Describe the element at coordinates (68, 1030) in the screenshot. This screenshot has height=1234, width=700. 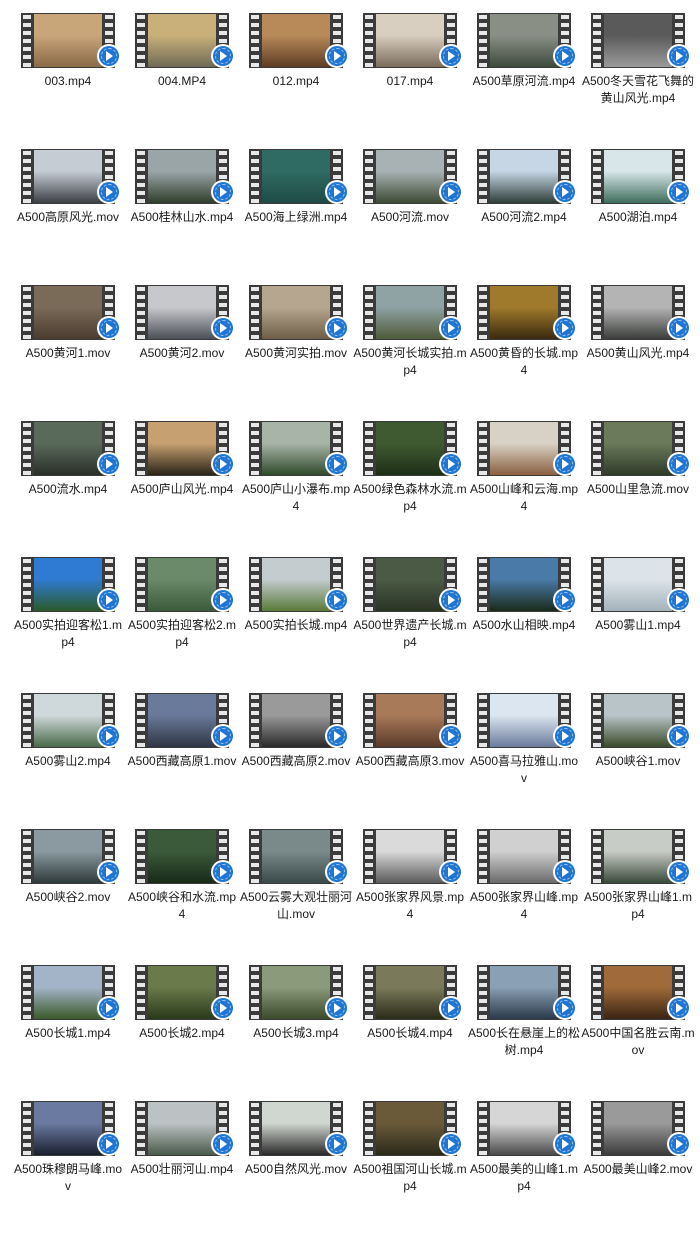
I see `file-item: A500长城1.mp4` at that location.